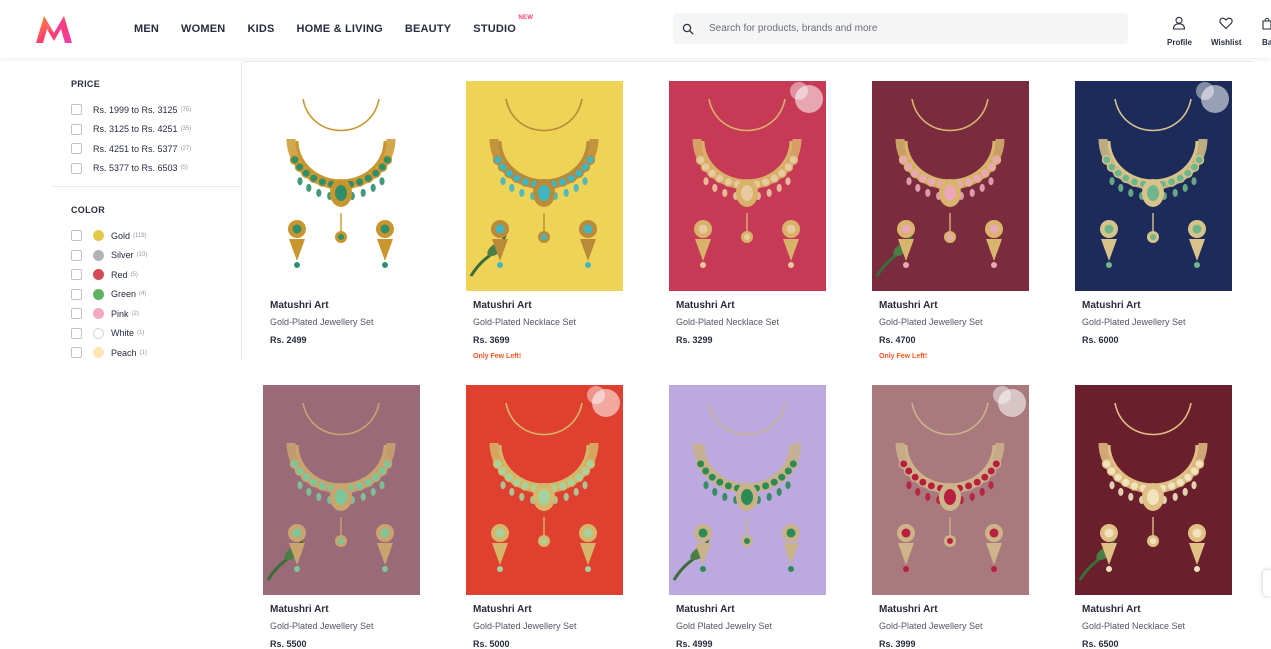 This screenshot has height=649, width=1271. I want to click on bag-label: Ba, so click(1266, 42).